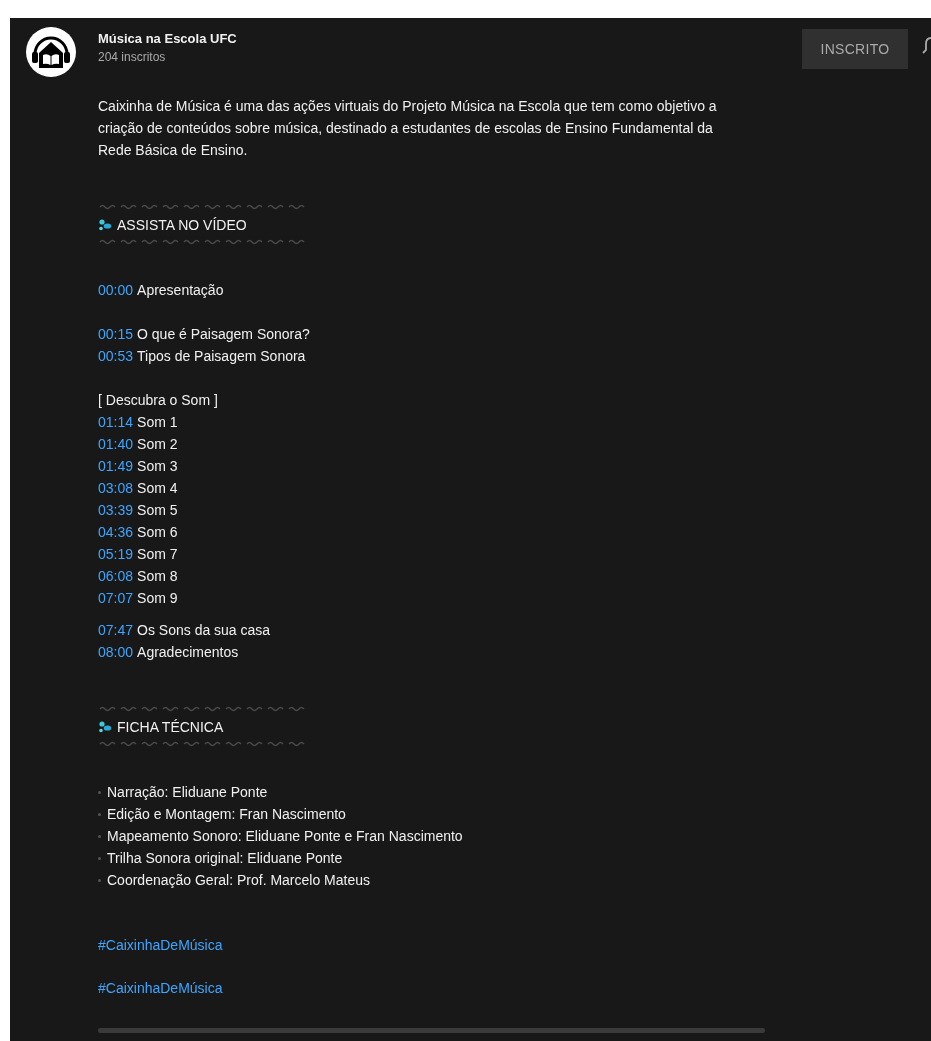 The height and width of the screenshot is (1041, 931). I want to click on channel-avatar, so click(51, 52).